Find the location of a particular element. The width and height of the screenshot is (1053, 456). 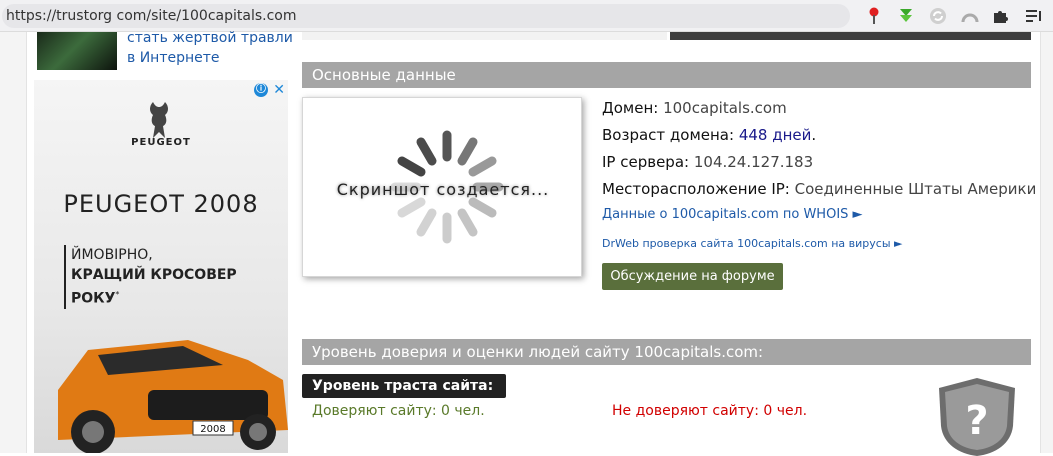

ad-model: PEUGEOT 2008 is located at coordinates (161, 204).